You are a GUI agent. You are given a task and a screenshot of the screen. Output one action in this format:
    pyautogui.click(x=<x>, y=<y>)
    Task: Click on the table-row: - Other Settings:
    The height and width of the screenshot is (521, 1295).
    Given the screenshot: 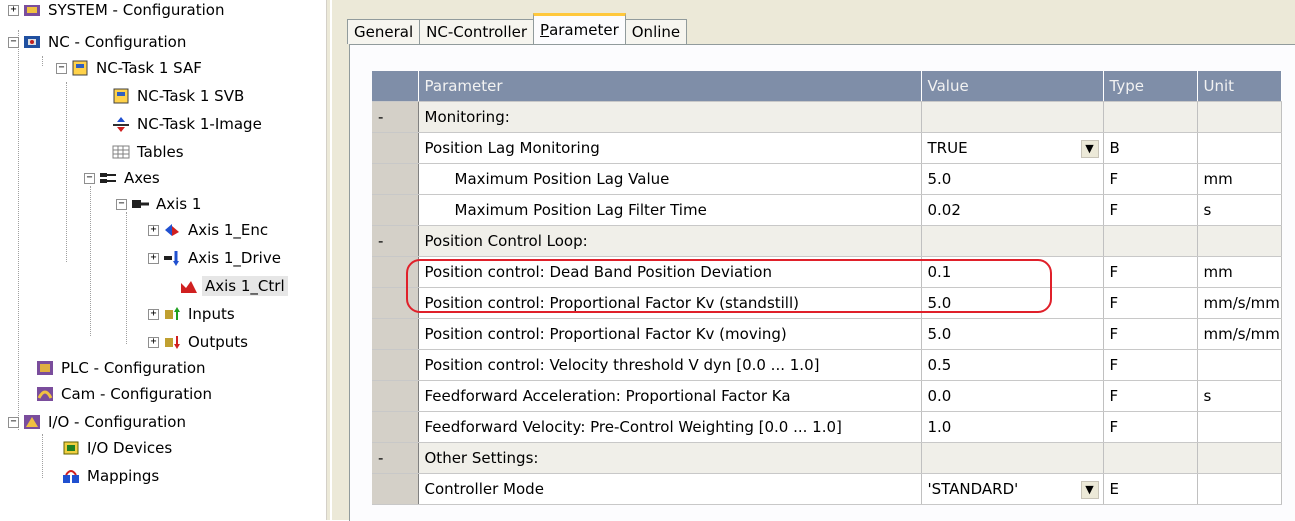 What is the action you would take?
    pyautogui.click(x=827, y=458)
    